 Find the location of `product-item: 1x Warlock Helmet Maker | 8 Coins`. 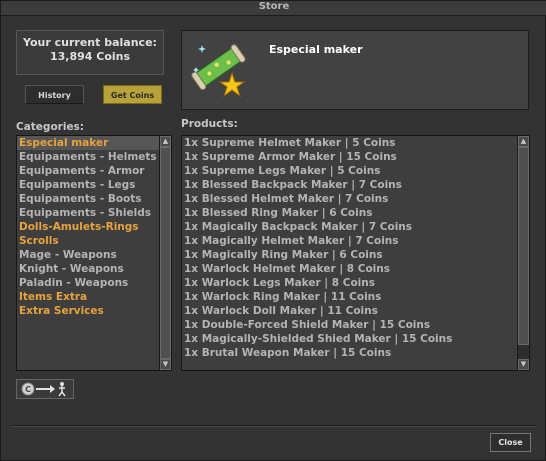

product-item: 1x Warlock Helmet Maker | 8 Coins is located at coordinates (355, 269).